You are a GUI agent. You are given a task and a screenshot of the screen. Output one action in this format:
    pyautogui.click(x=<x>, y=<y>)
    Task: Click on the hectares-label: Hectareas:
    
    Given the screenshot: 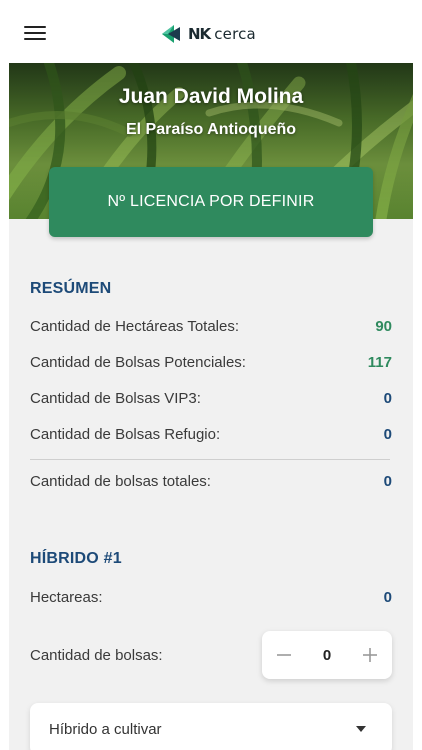 What is the action you would take?
    pyautogui.click(x=66, y=597)
    